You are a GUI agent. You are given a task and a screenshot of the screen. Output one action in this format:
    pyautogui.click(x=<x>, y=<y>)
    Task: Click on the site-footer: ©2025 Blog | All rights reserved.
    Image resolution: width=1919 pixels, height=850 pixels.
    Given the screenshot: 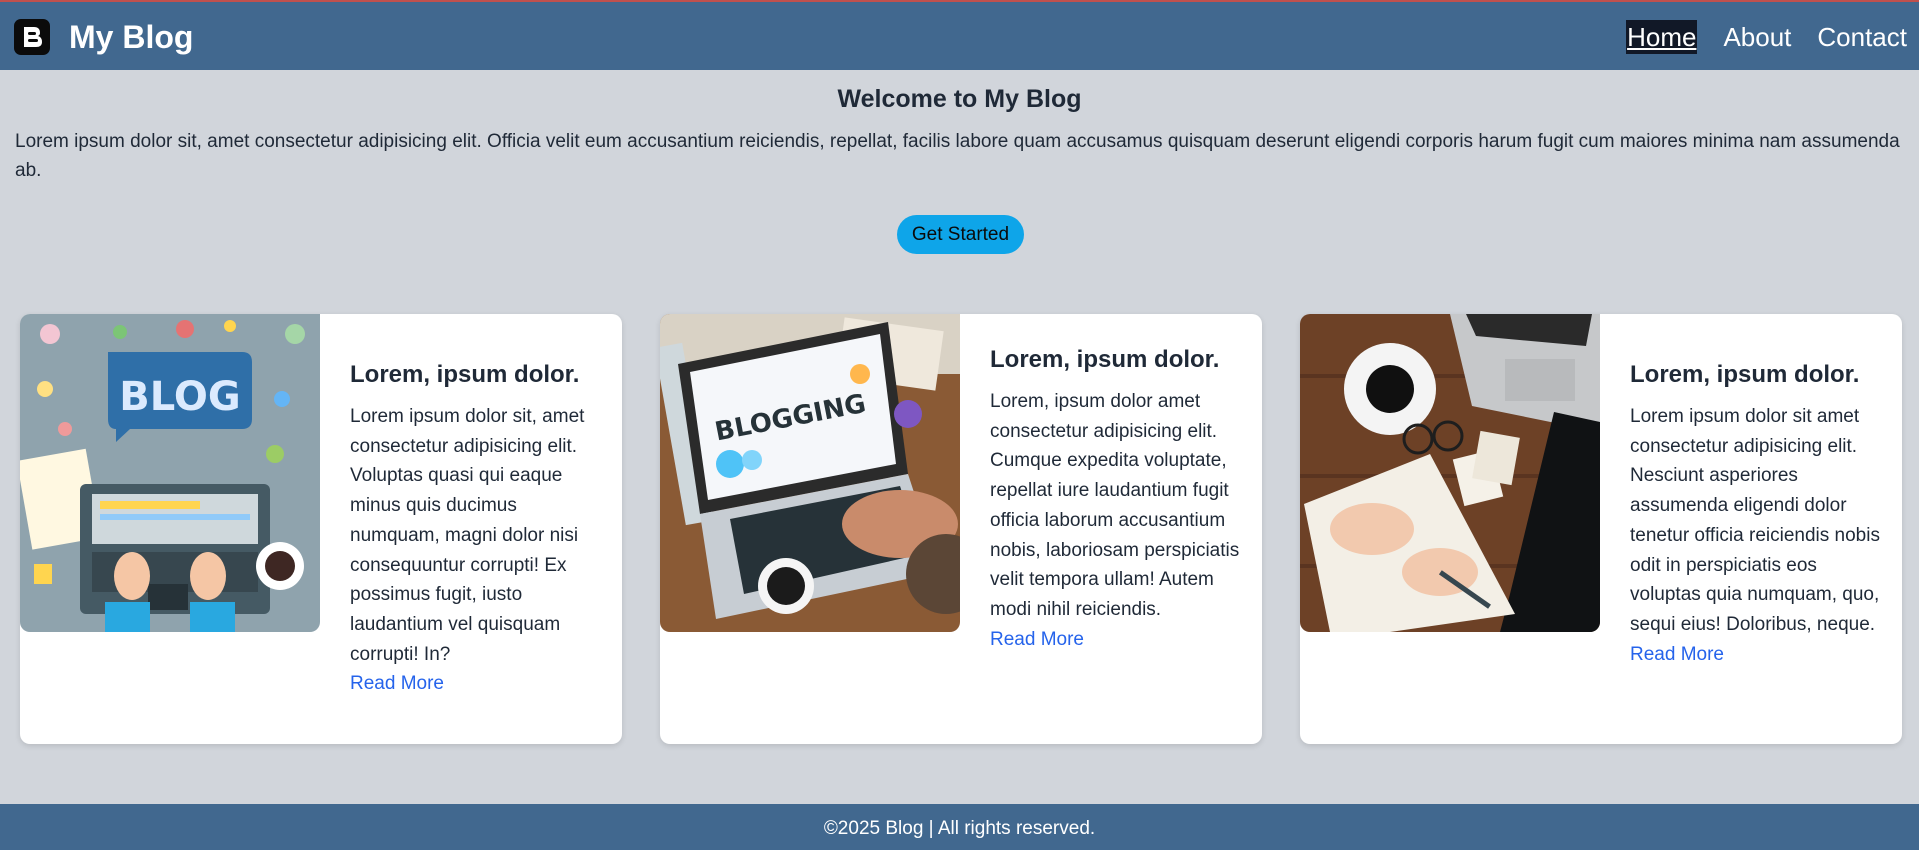 What is the action you would take?
    pyautogui.click(x=959, y=827)
    